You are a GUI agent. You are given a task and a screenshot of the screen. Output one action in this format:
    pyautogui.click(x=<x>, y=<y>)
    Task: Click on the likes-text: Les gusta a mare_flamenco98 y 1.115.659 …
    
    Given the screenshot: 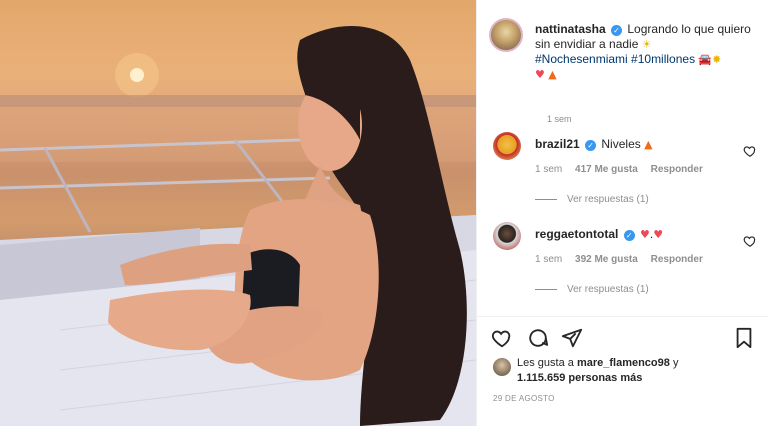 What is the action you would take?
    pyautogui.click(x=637, y=371)
    